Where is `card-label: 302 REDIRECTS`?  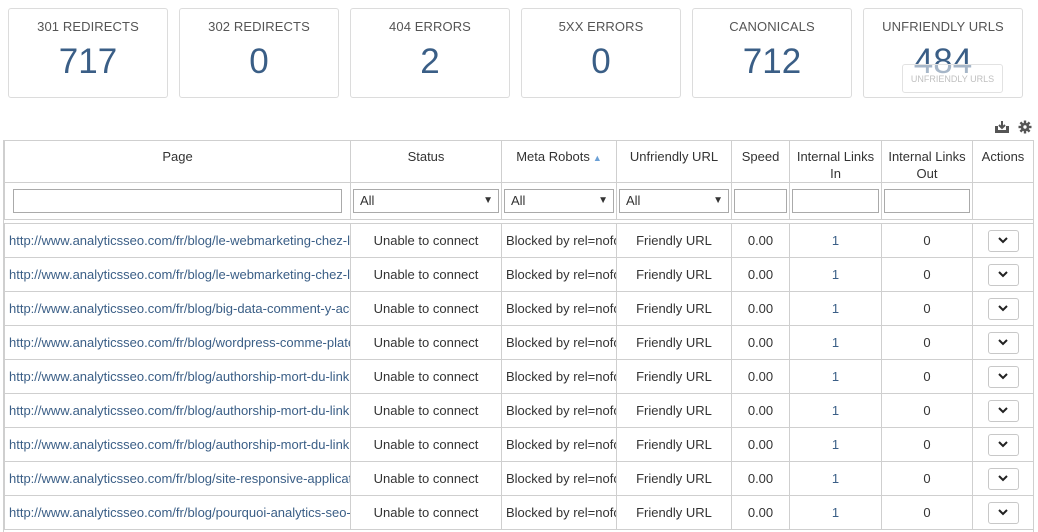 card-label: 302 REDIRECTS is located at coordinates (259, 26).